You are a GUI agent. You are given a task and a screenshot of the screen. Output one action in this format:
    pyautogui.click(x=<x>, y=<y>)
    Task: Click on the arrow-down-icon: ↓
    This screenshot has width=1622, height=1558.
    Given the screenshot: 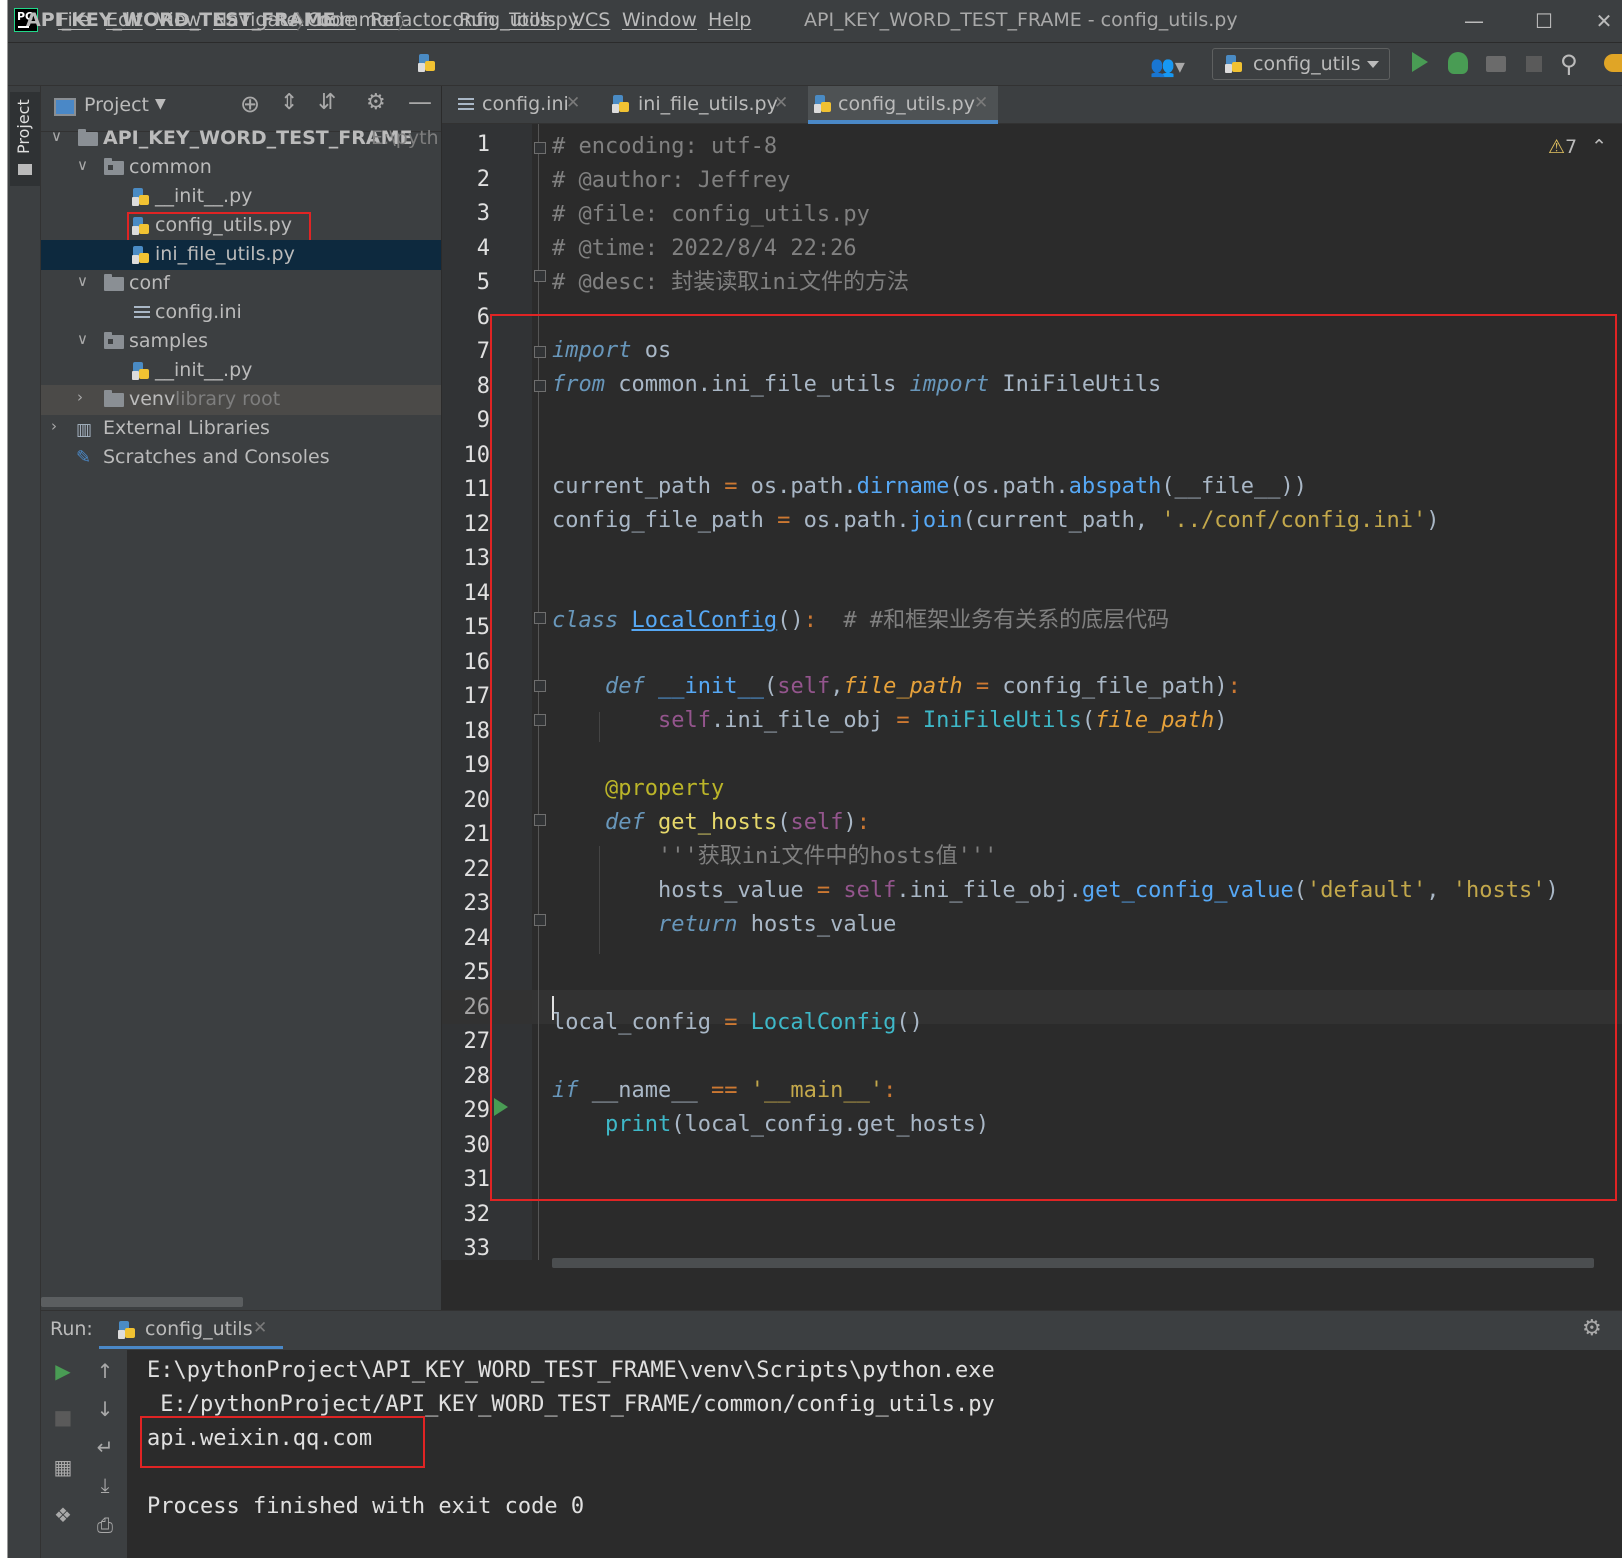 What is the action you would take?
    pyautogui.click(x=105, y=1409)
    